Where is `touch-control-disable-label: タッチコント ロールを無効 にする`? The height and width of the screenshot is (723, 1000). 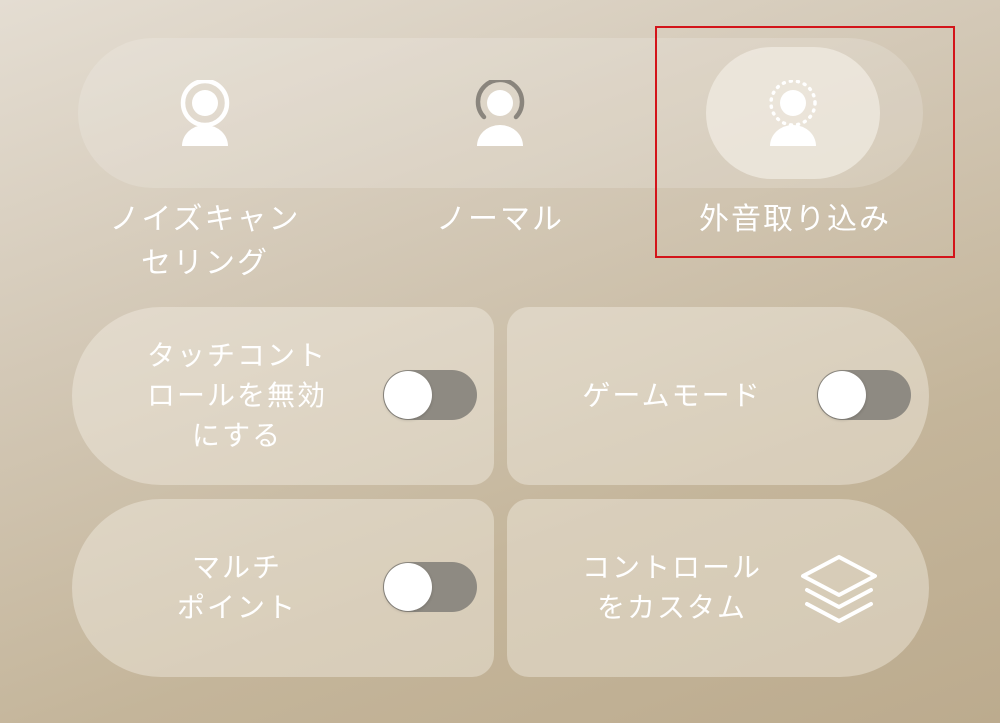
touch-control-disable-label: タッチコント ロールを無効 にする is located at coordinates (236, 395).